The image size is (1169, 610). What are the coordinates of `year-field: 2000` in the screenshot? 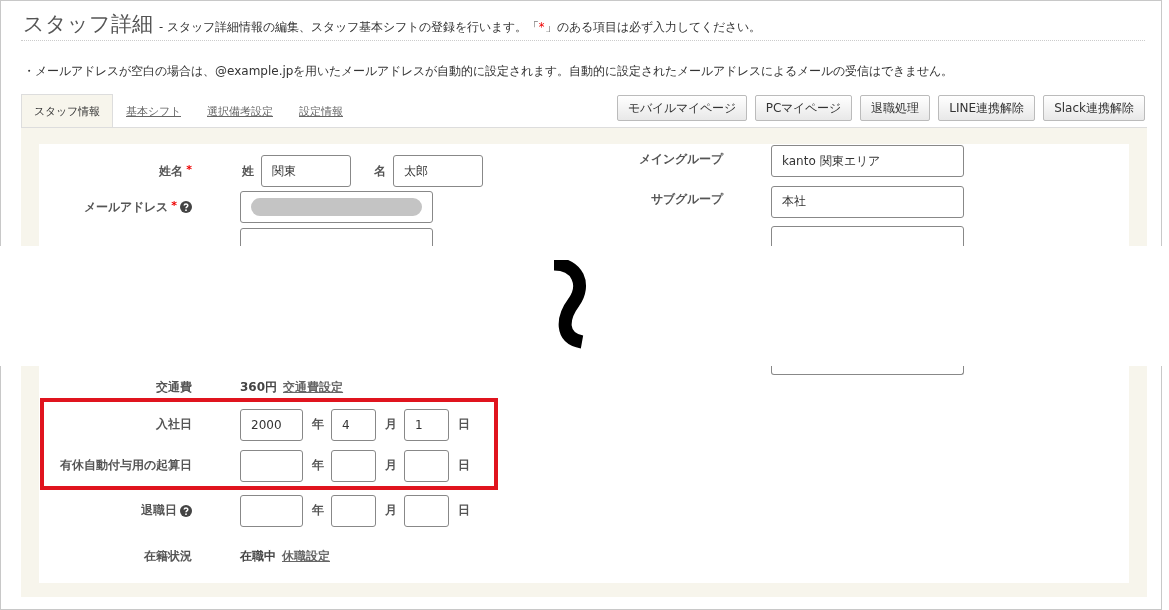 It's located at (271, 424).